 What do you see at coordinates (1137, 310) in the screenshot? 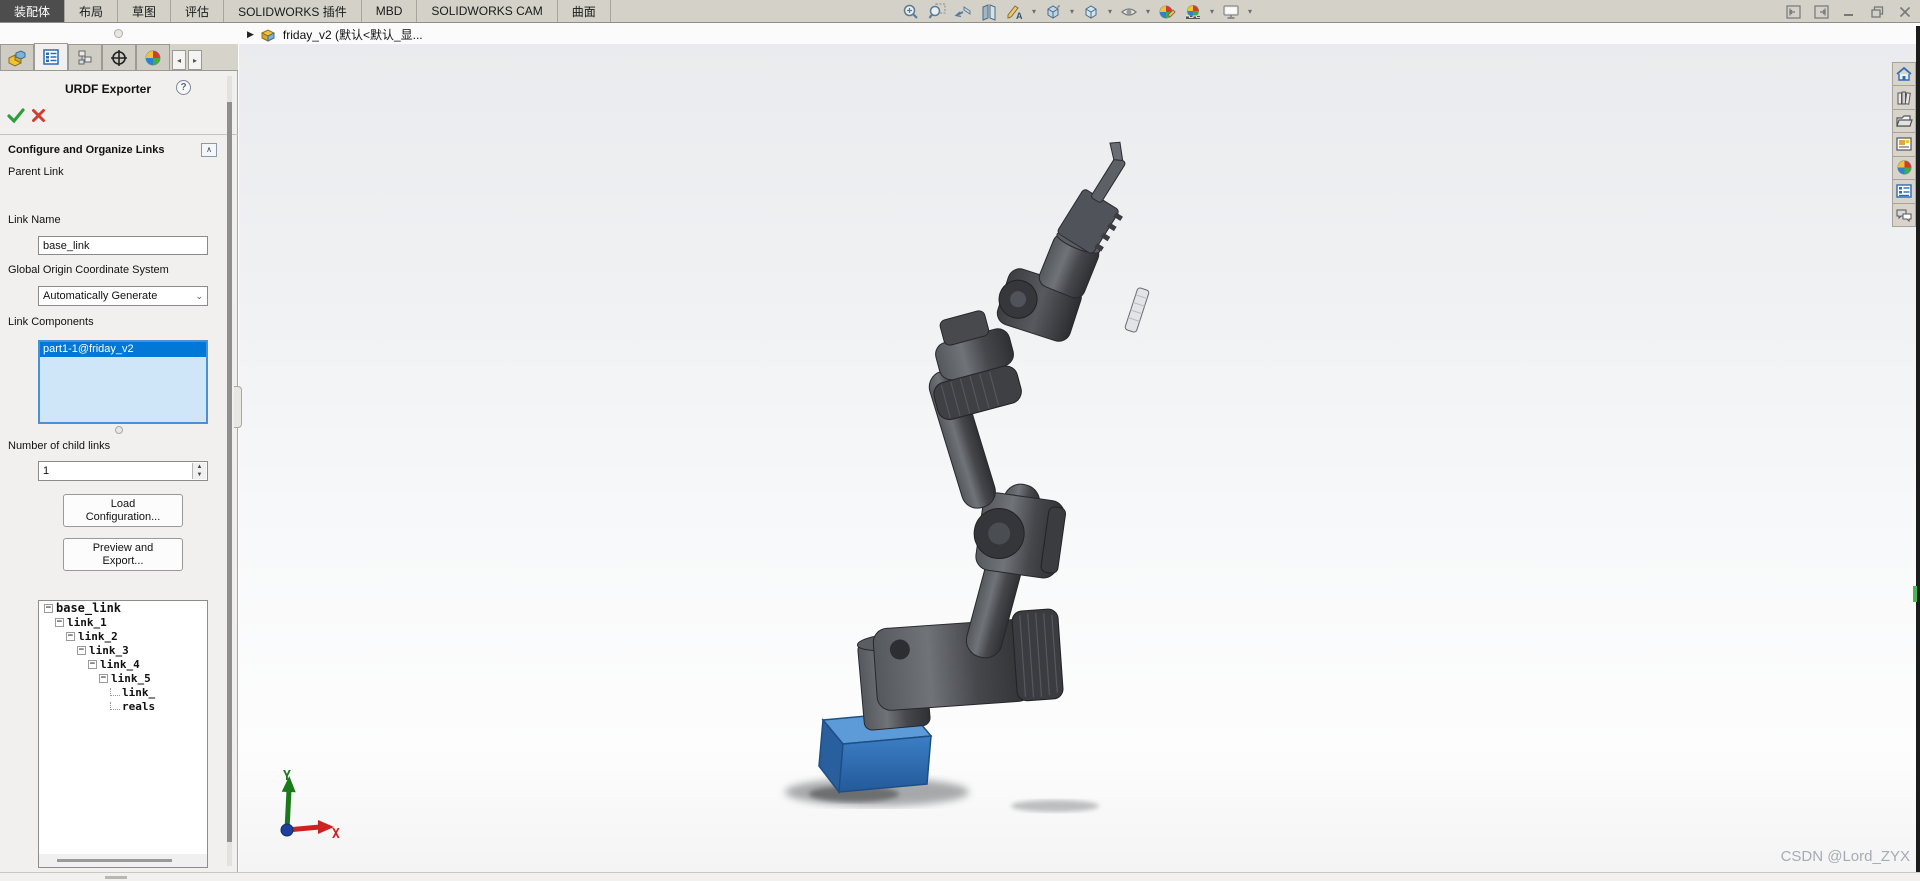
I see `detached-pin-part` at bounding box center [1137, 310].